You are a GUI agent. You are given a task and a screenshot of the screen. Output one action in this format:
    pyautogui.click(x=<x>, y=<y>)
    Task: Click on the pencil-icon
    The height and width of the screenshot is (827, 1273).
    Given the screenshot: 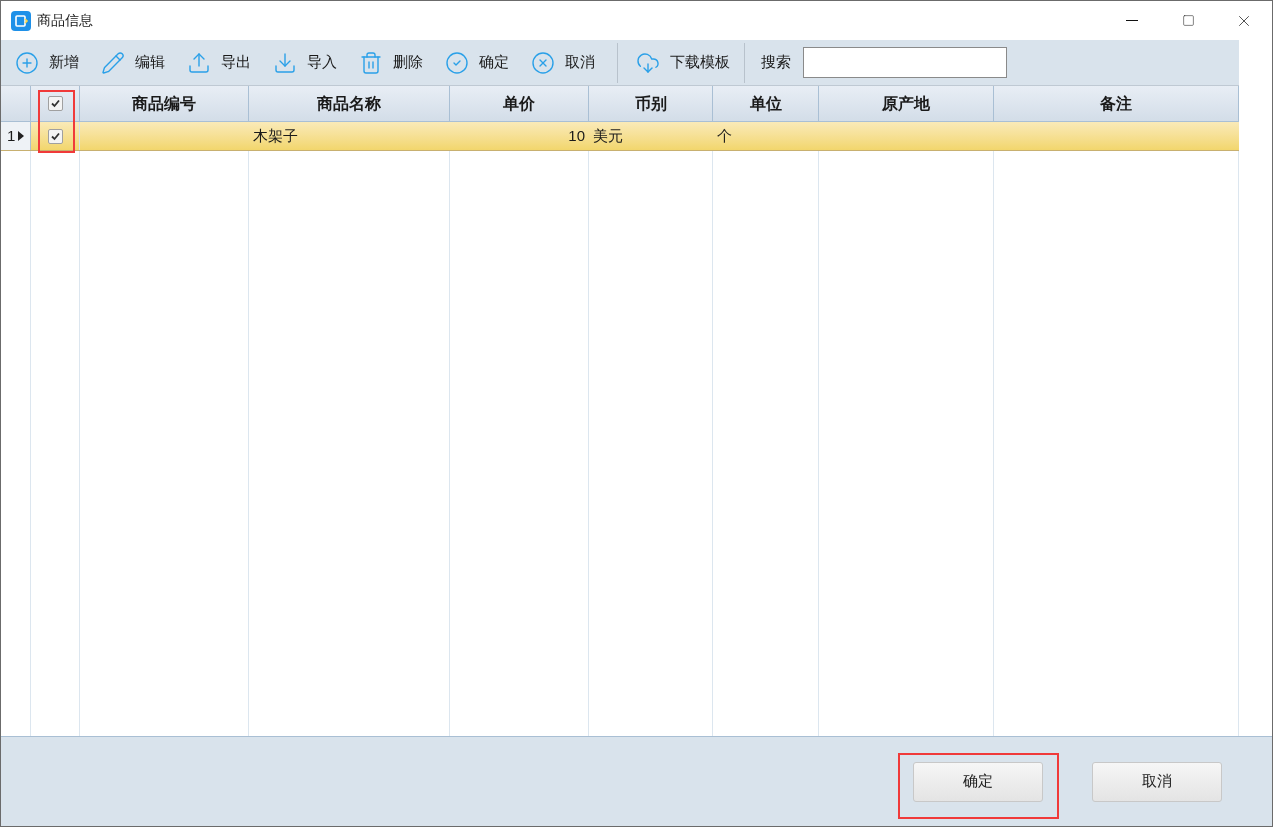 What is the action you would take?
    pyautogui.click(x=113, y=62)
    